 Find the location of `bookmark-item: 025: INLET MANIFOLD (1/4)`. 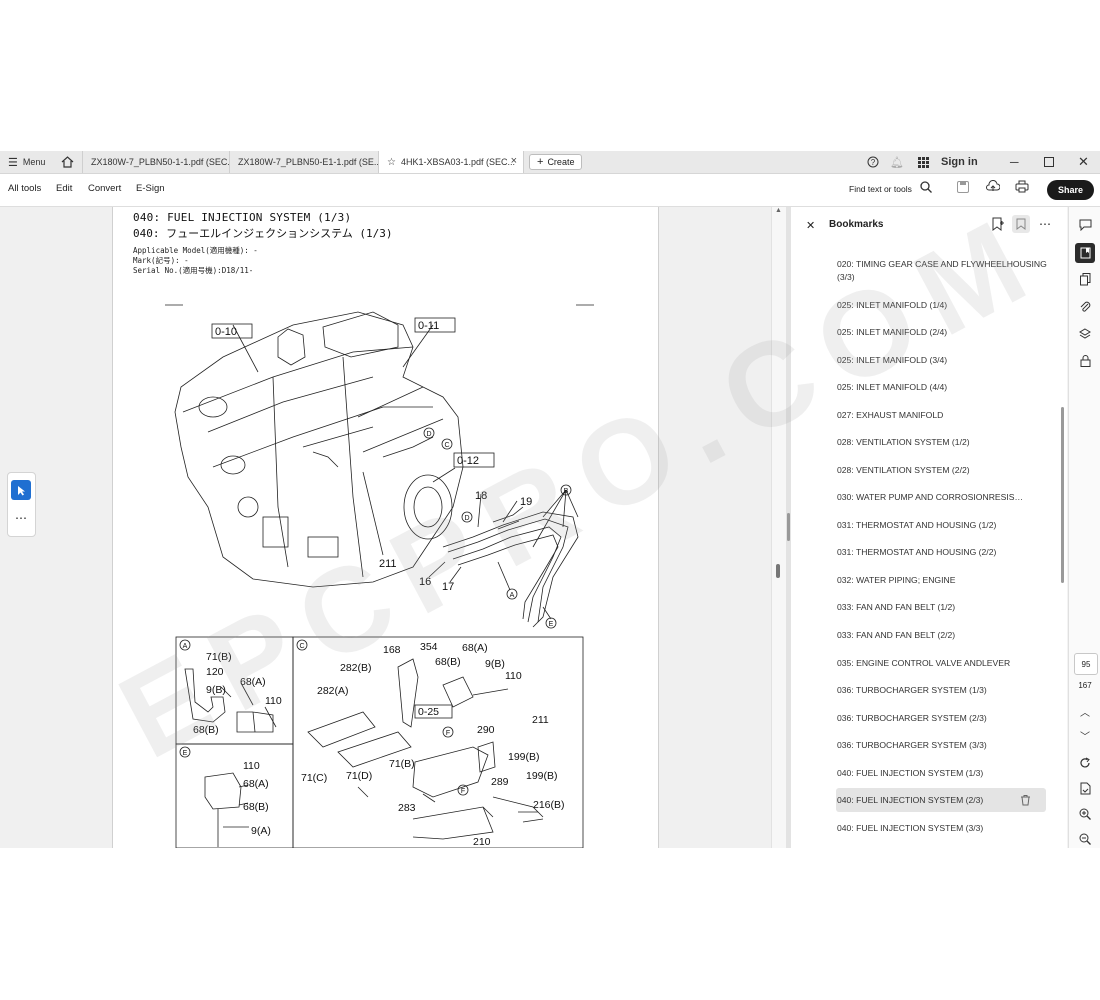

bookmark-item: 025: INLET MANIFOLD (1/4) is located at coordinates (944, 305).